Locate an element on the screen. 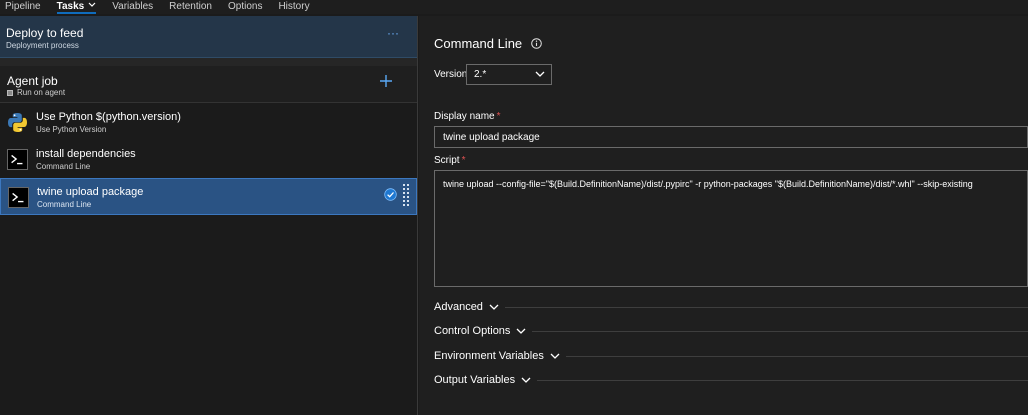 The width and height of the screenshot is (1028, 415). section-output-variables: Output Variables is located at coordinates (731, 380).